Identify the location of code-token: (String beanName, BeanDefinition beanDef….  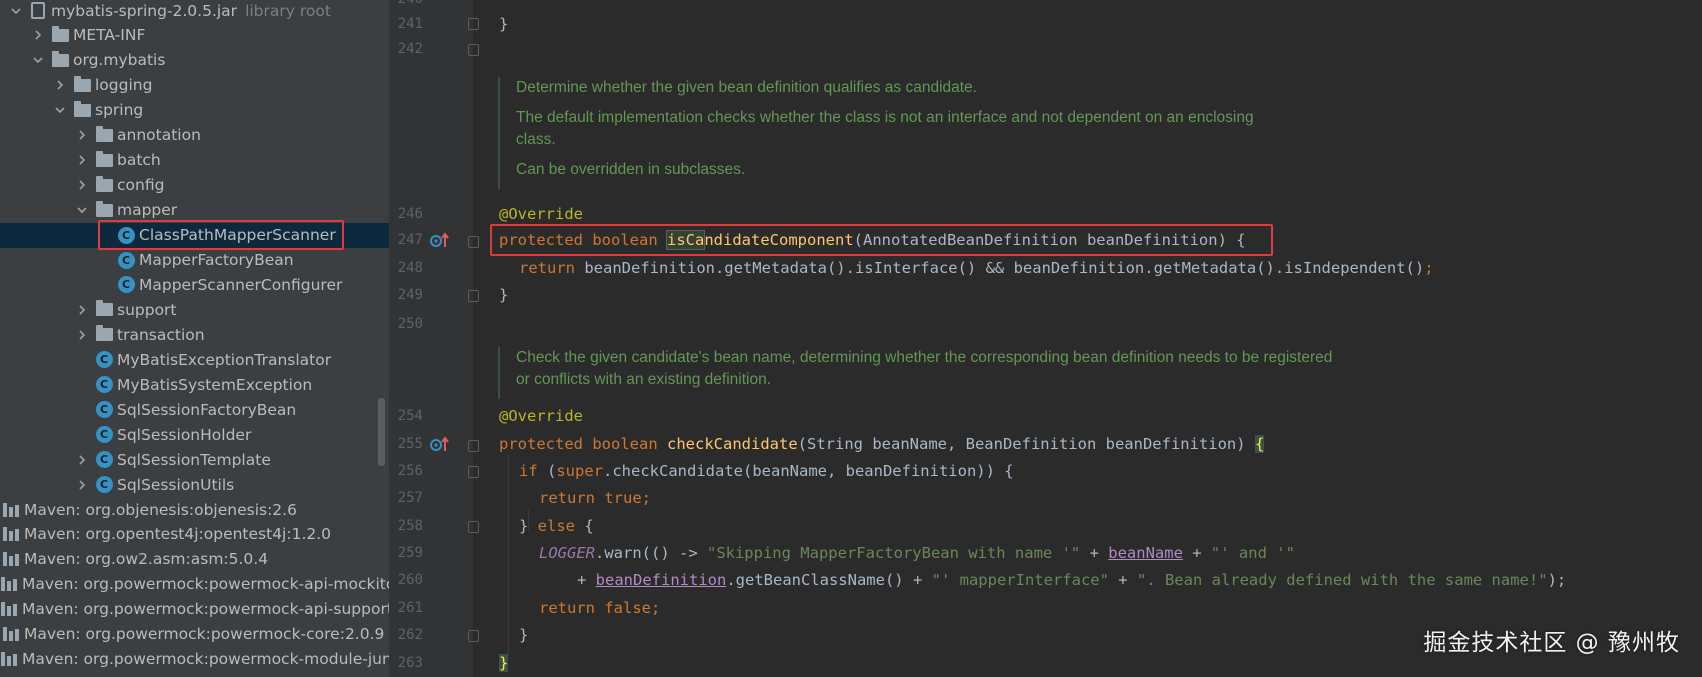
(1026, 444).